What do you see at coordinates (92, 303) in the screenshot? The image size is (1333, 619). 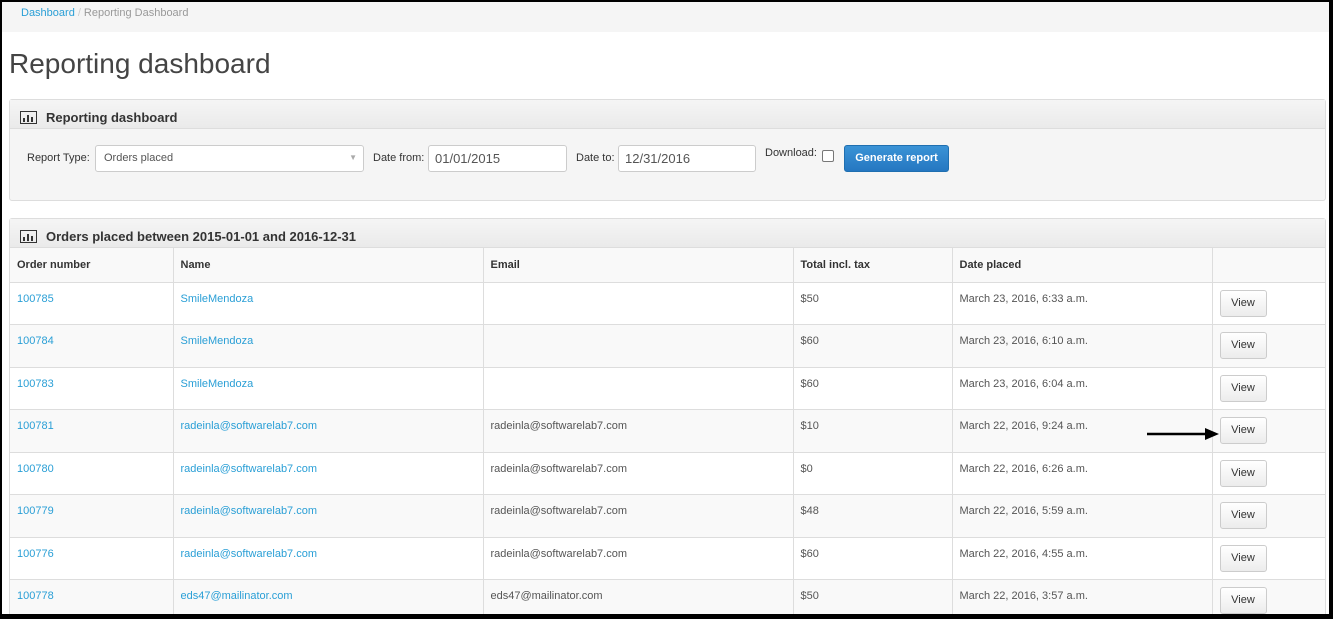 I see `order-number-cell: 100785` at bounding box center [92, 303].